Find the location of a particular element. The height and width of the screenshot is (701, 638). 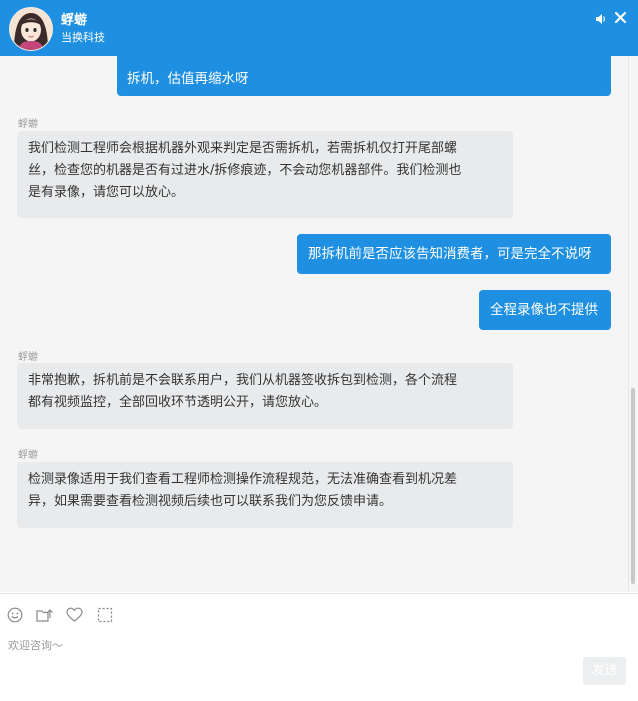

sound-icon is located at coordinates (601, 19).